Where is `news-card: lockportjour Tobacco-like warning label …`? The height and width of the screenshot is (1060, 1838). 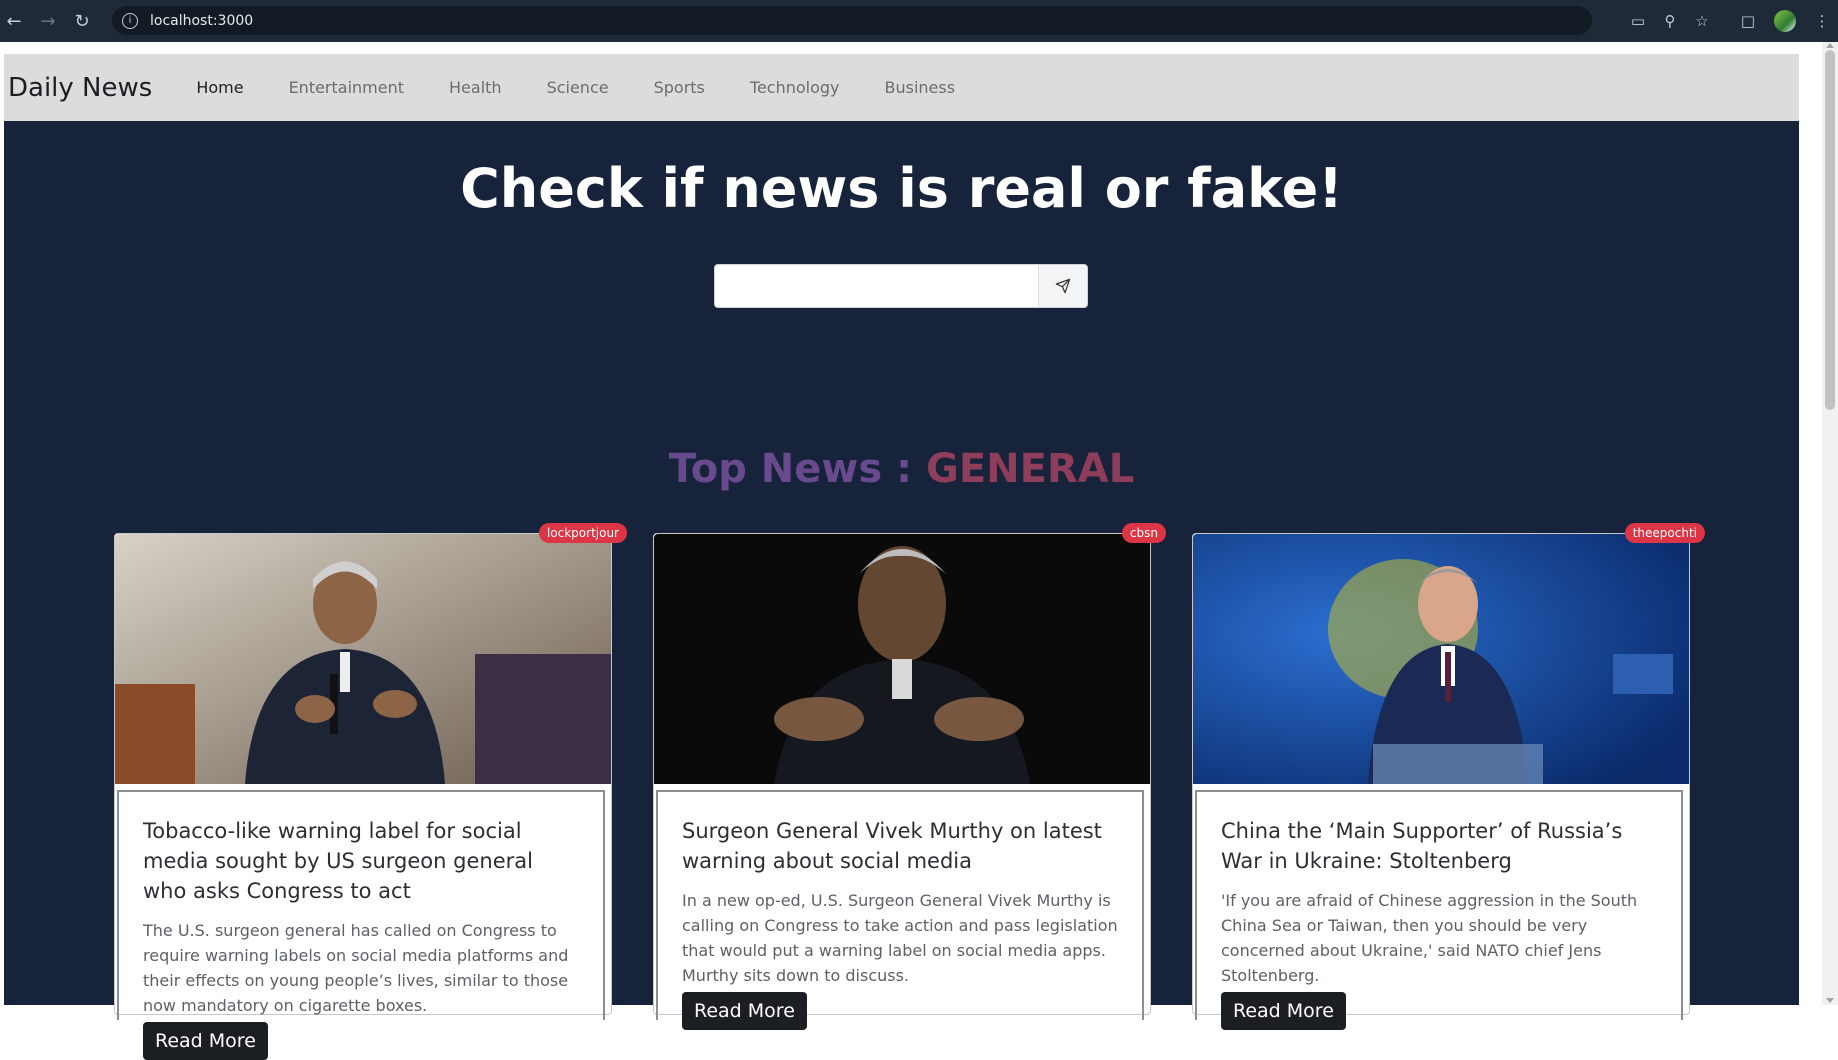 news-card: lockportjour Tobacco-like warning label … is located at coordinates (370, 791).